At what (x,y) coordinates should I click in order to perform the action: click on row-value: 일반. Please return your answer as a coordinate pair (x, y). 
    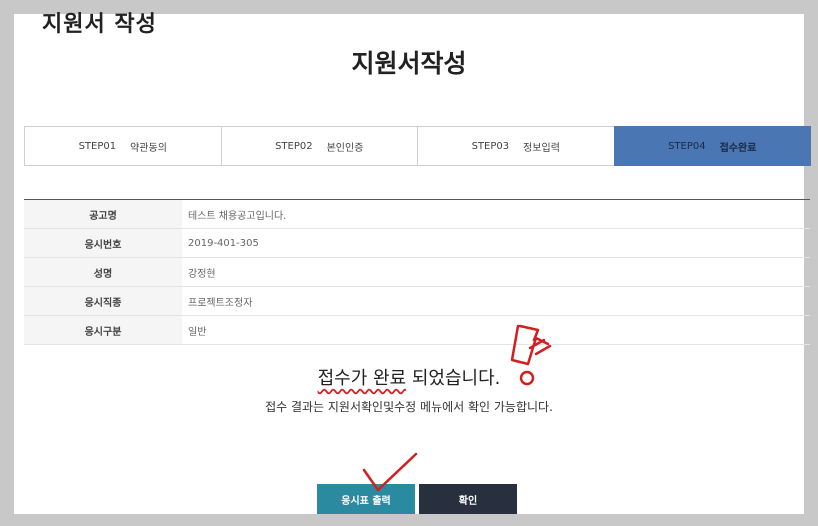
    Looking at the image, I should click on (197, 332).